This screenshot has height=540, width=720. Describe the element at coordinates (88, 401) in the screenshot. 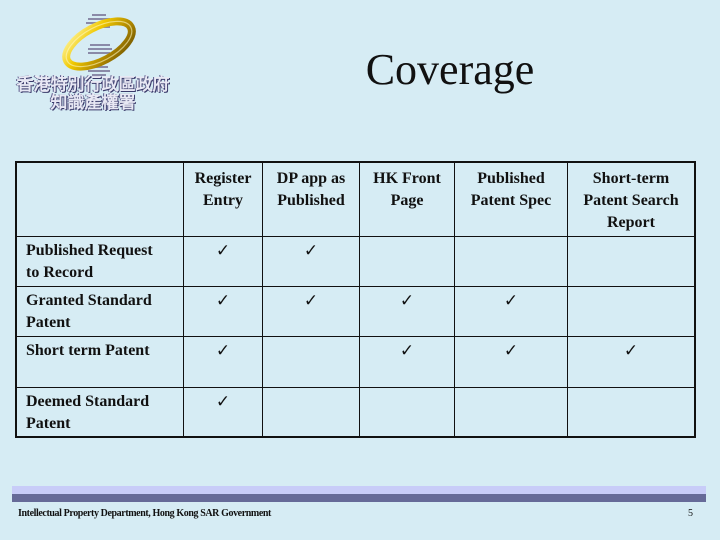

I see `row-label-line: Deemed Standard` at that location.